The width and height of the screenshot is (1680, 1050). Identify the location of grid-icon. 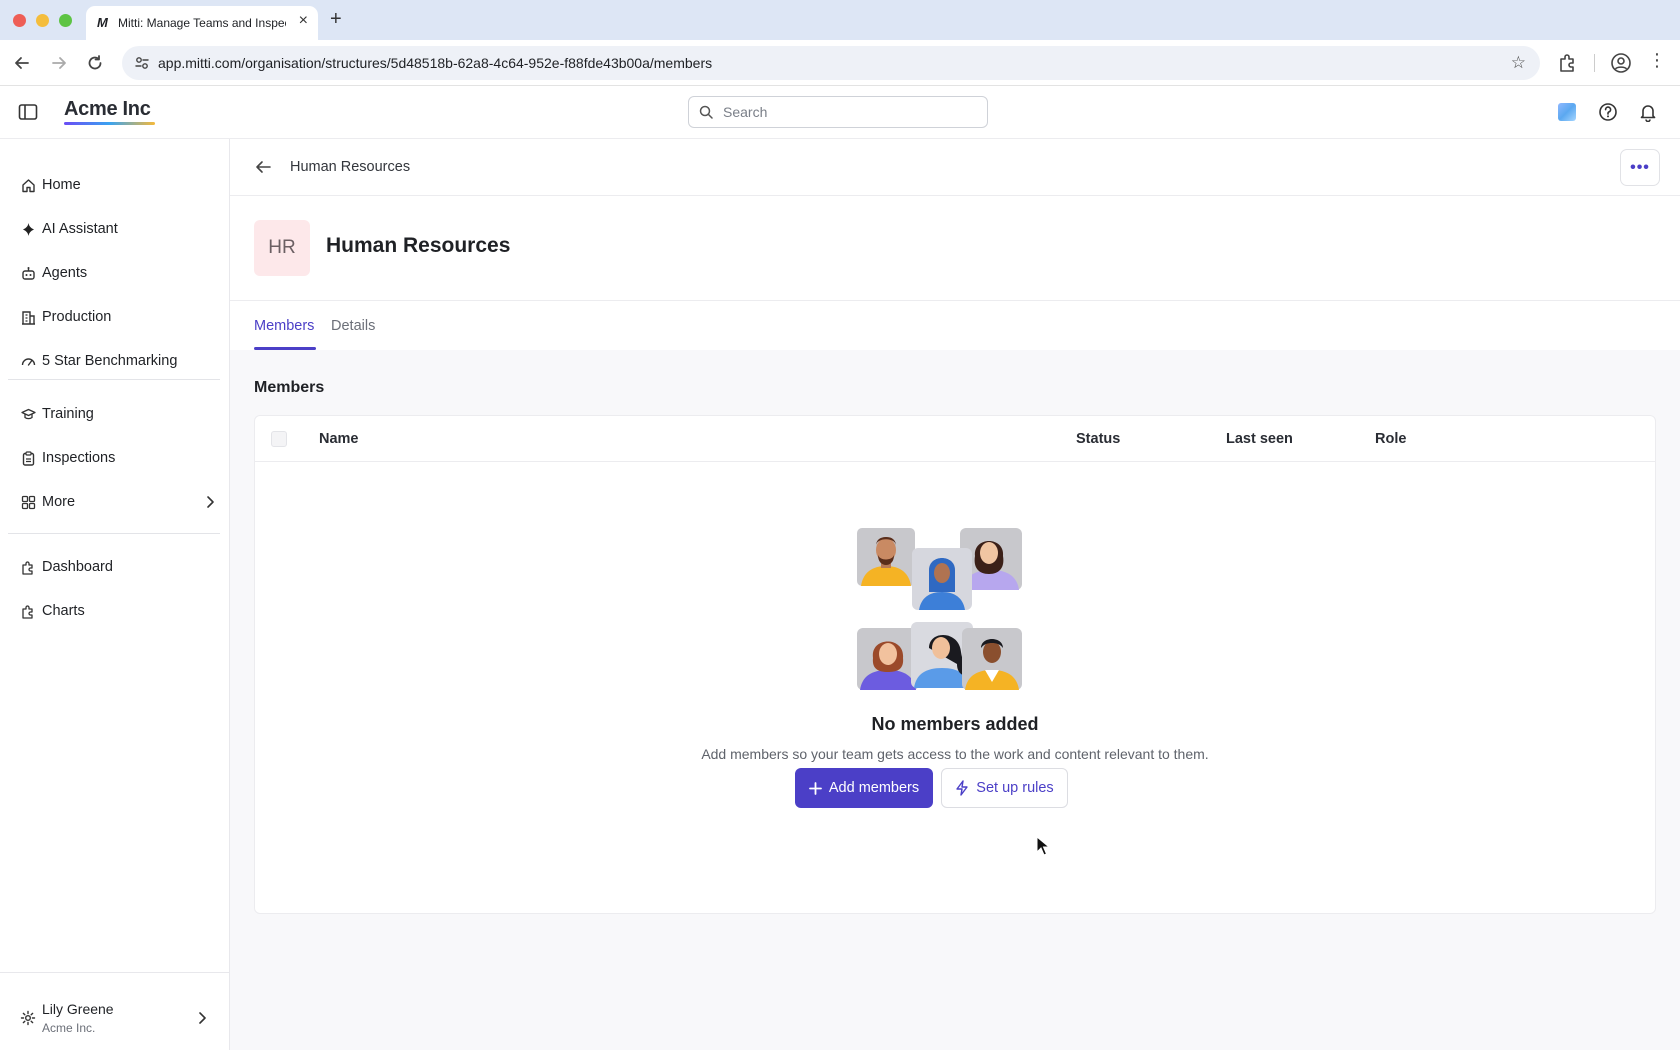
(28, 502).